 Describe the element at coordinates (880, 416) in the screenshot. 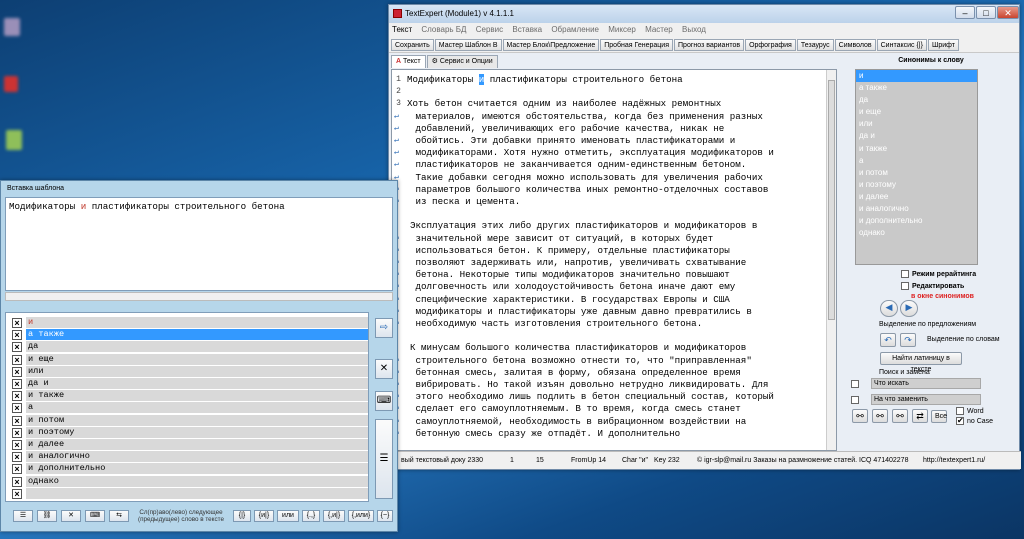

I see `find-next-icon: ⚯` at that location.